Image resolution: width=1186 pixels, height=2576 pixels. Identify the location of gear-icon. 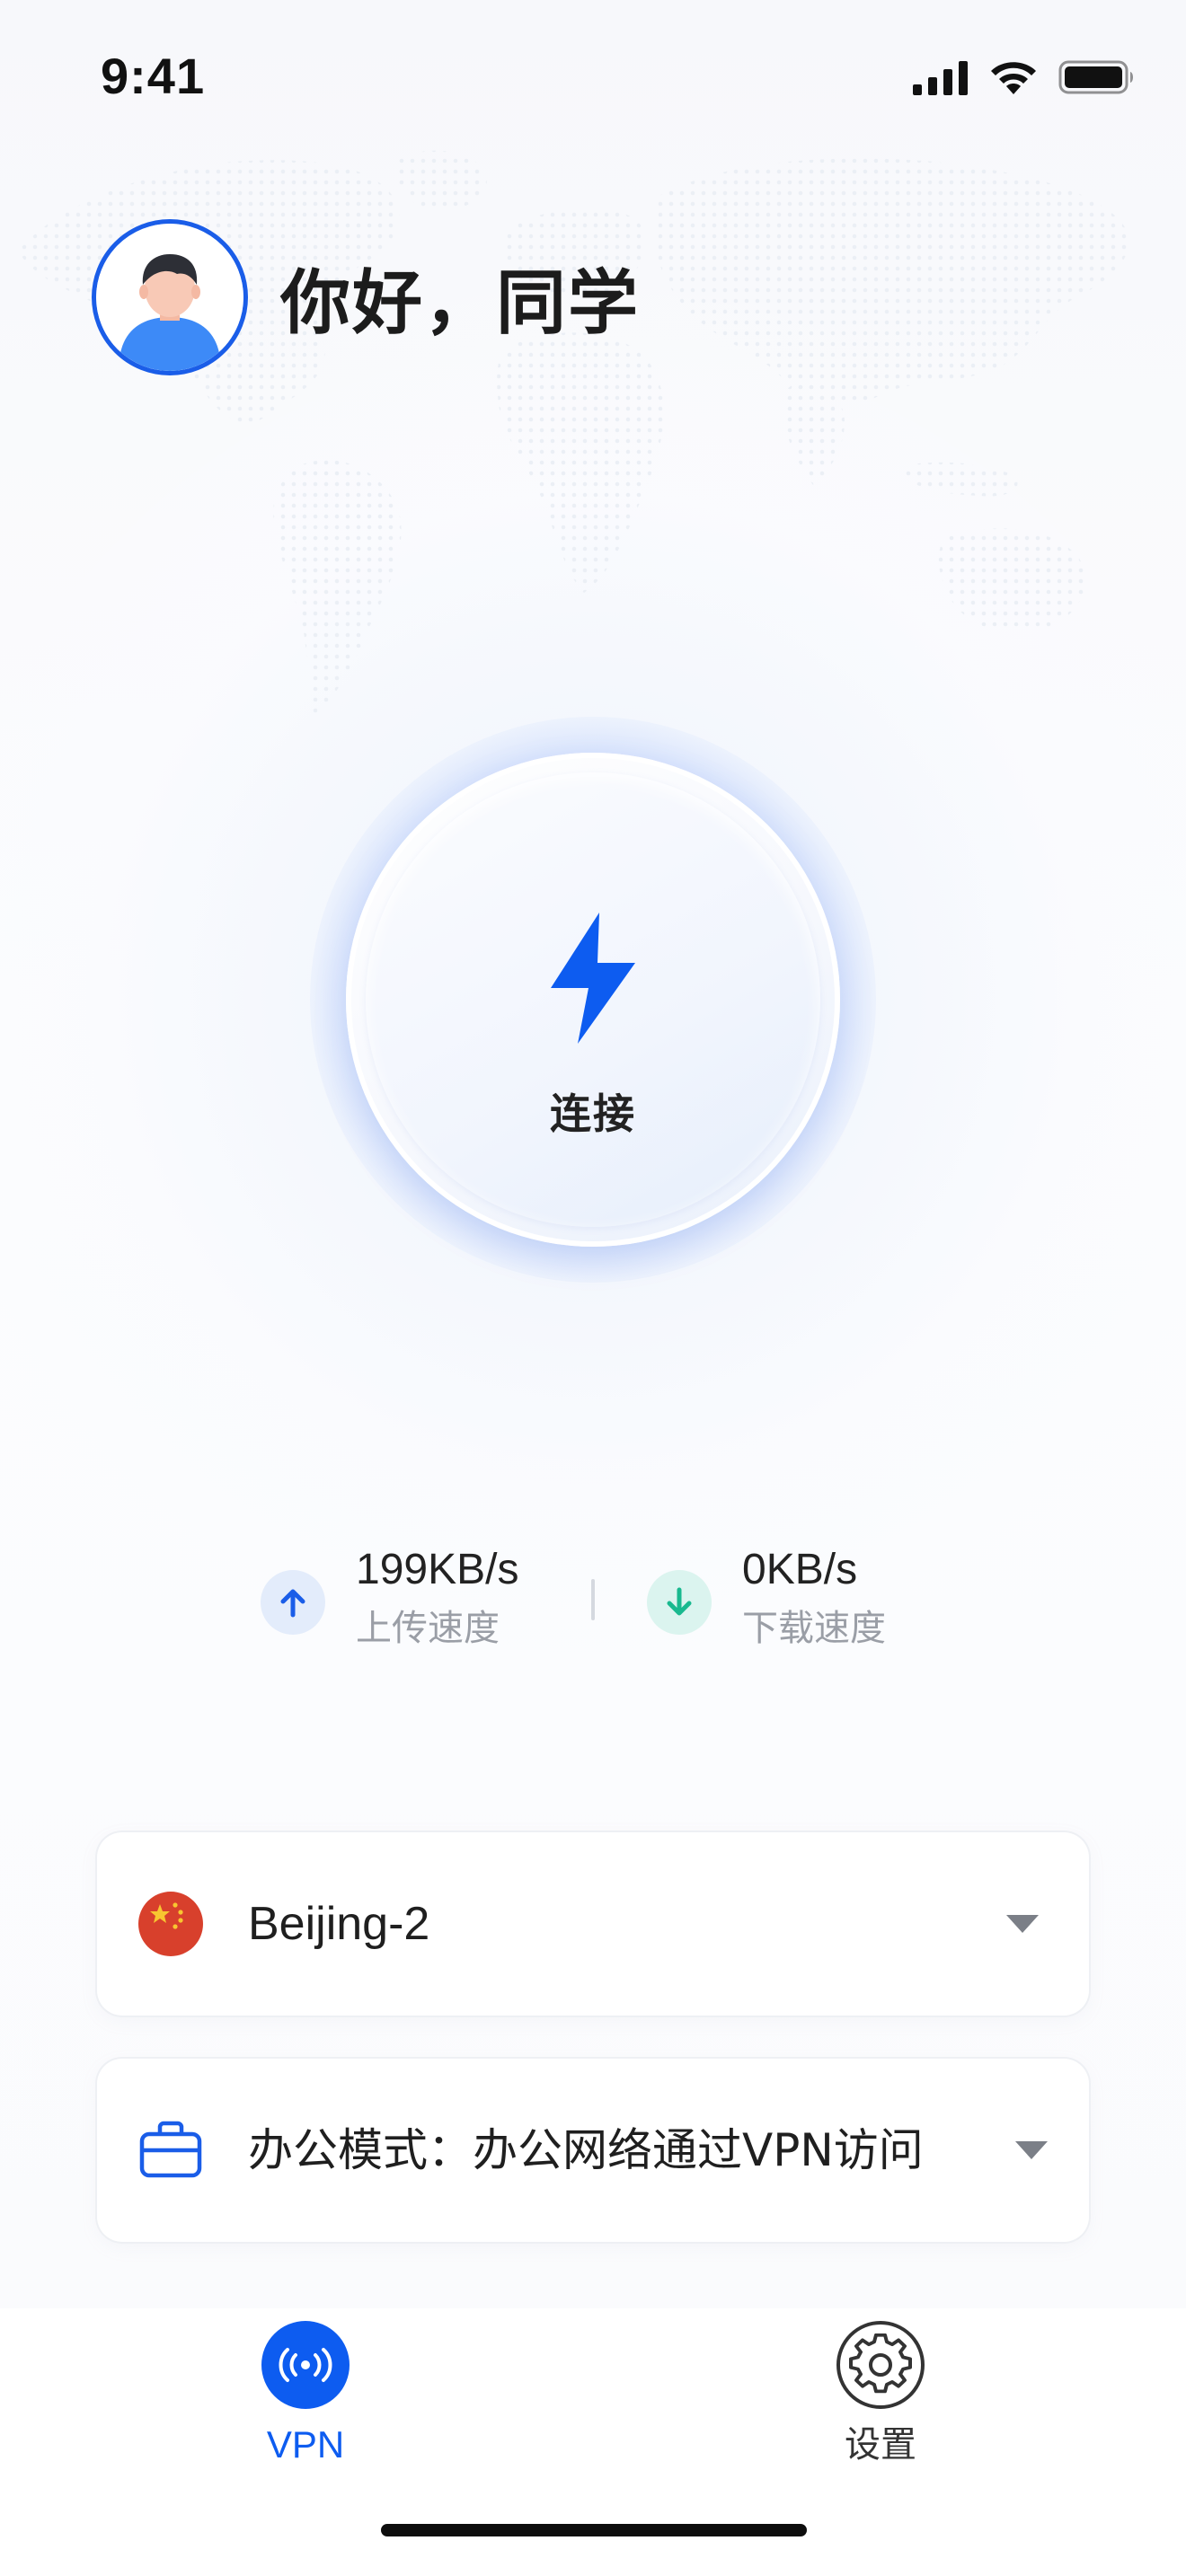
(880, 2365).